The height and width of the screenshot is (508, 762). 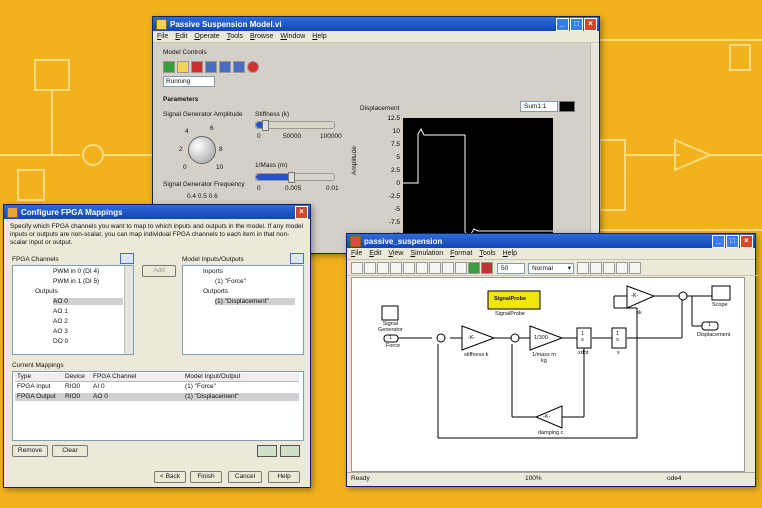 What do you see at coordinates (76, 271) in the screenshot?
I see `channel-item: PWM in 0 (DI 4)` at bounding box center [76, 271].